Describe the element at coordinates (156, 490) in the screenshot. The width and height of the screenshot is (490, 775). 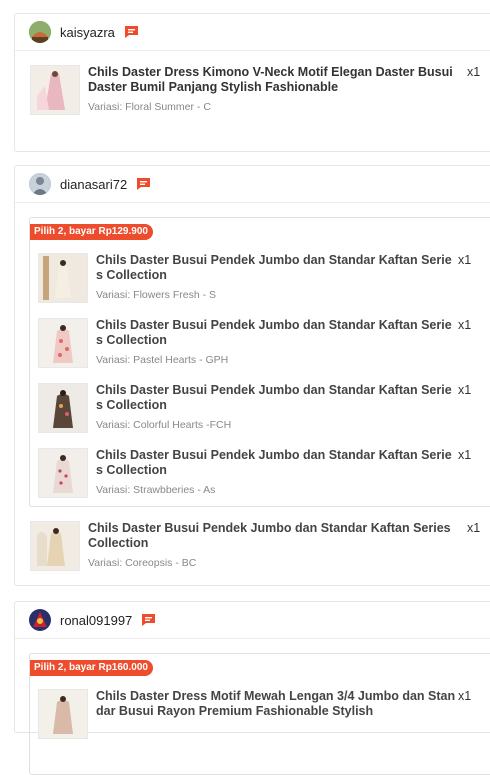
I see `product-variant: Variasi: Strawbberies - As` at that location.